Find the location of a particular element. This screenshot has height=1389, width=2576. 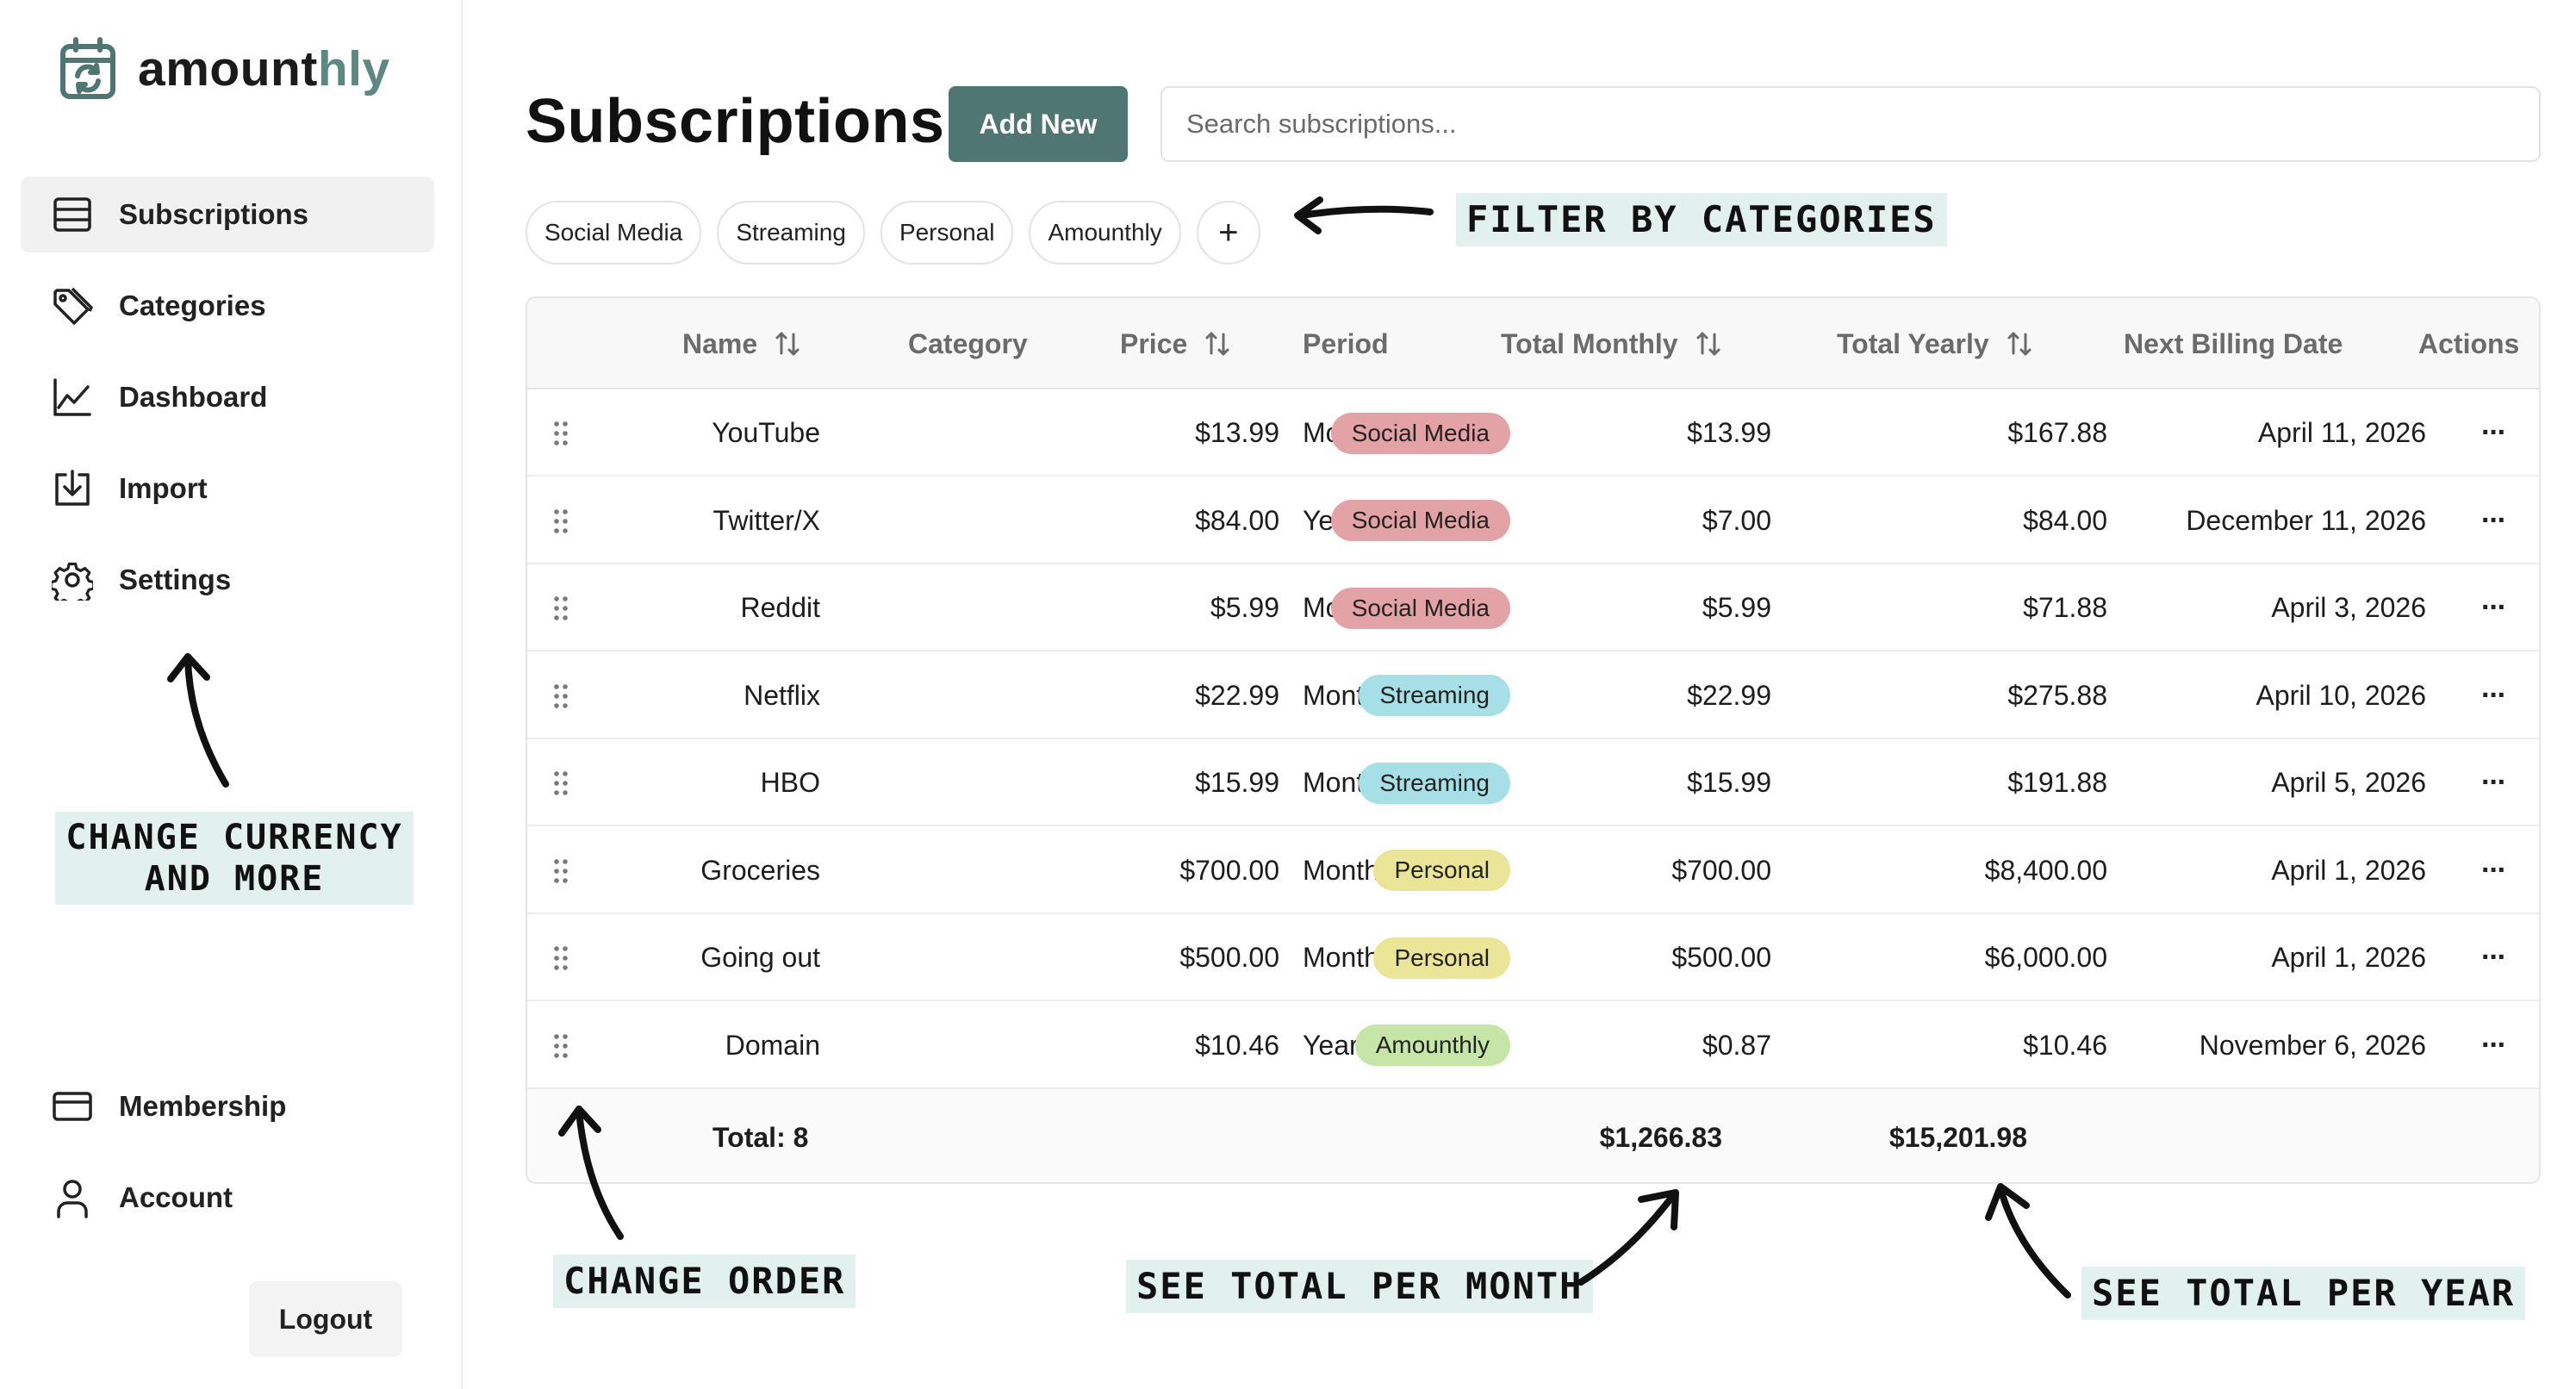

cell-price: $5.99 is located at coordinates (1245, 607).